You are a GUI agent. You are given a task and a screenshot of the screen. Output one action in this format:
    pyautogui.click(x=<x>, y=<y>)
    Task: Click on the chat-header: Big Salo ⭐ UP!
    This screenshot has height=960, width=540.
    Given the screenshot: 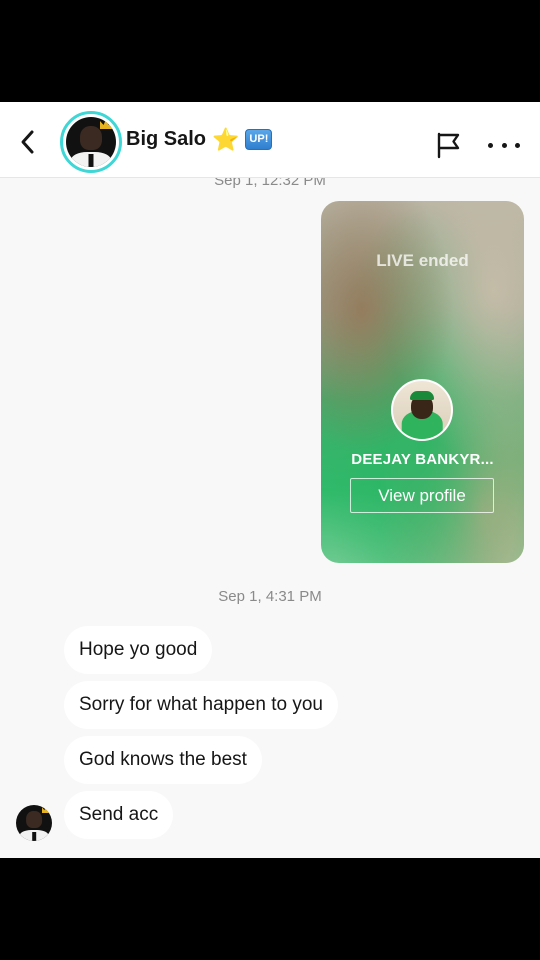 What is the action you would take?
    pyautogui.click(x=270, y=140)
    